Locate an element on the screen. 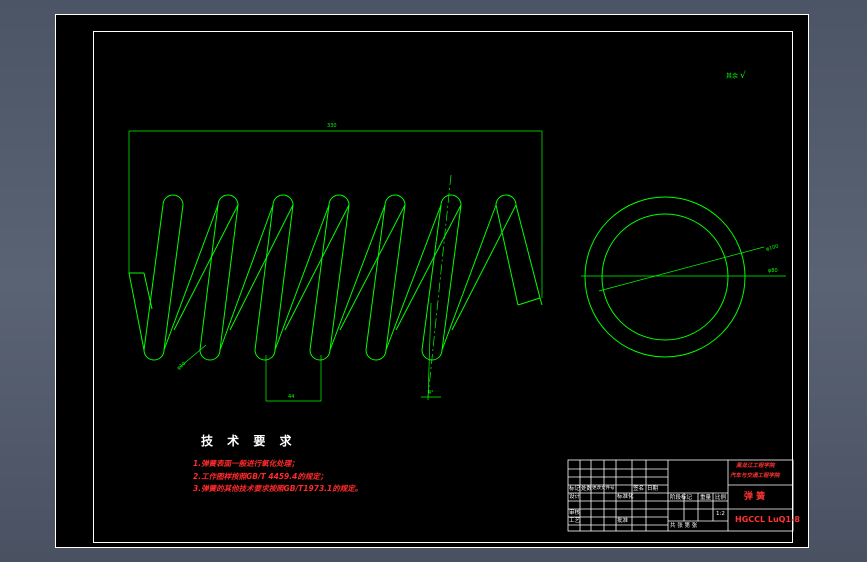 Image resolution: width=867 pixels, height=562 pixels. stage-mark-label: 阶段标记 is located at coordinates (681, 498).